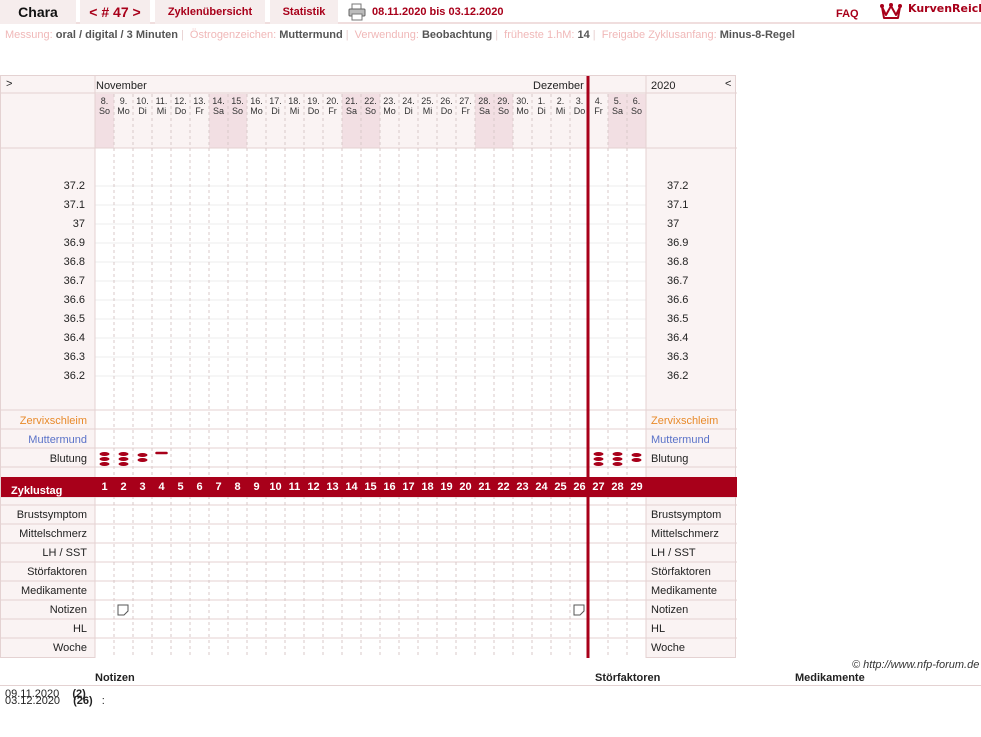  I want to click on nav-next-button: <, so click(728, 84).